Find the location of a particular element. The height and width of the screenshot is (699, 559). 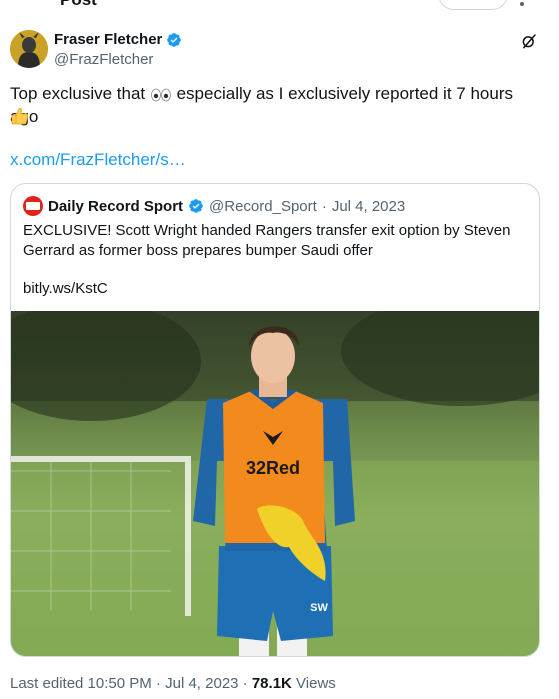

author-handle: @FrazFletcher is located at coordinates (118, 60).